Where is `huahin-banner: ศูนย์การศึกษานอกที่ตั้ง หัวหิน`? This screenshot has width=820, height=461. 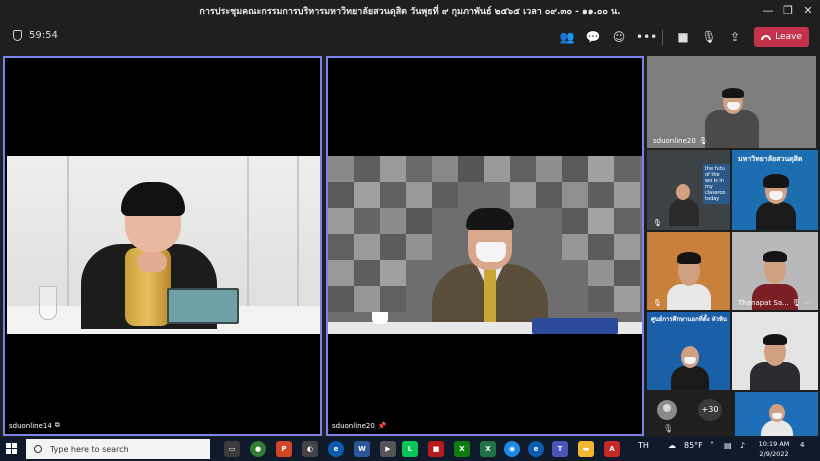
huahin-banner: ศูนย์การศึกษานอกที่ตั้ง หัวหิน is located at coordinates (689, 319).